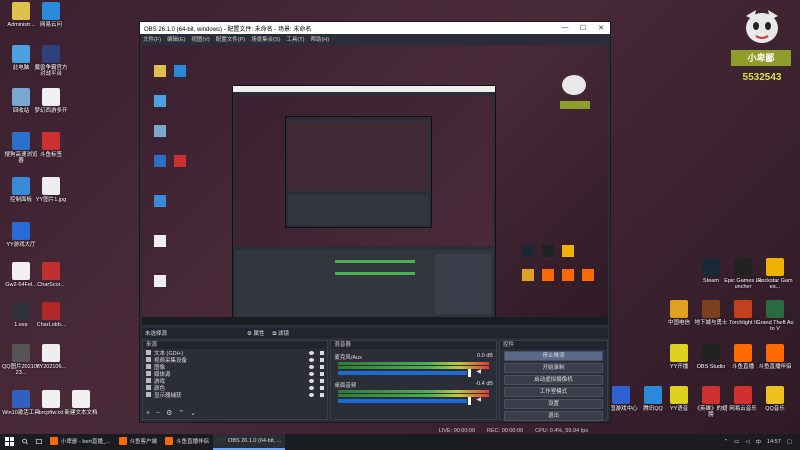 This screenshot has width=800, height=450. What do you see at coordinates (21, 235) in the screenshot?
I see `desktop-icon: YY游戏大厅` at bounding box center [21, 235].